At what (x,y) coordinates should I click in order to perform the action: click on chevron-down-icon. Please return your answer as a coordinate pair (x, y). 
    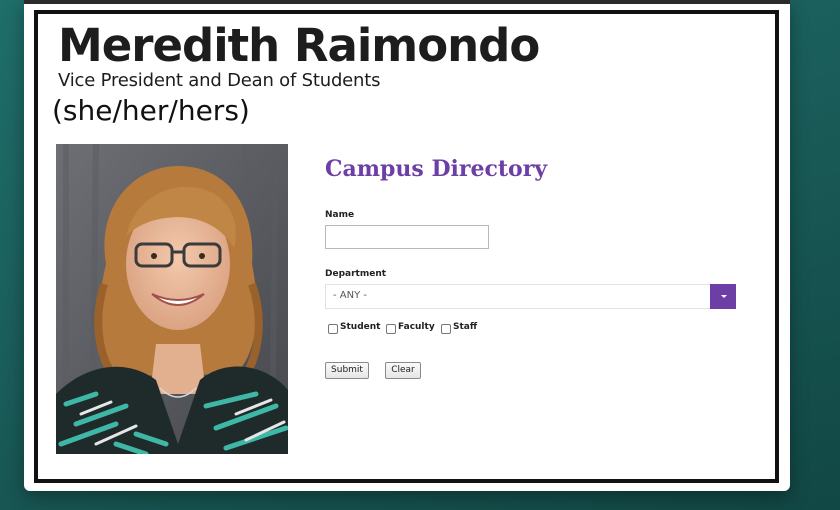
    Looking at the image, I should click on (724, 296).